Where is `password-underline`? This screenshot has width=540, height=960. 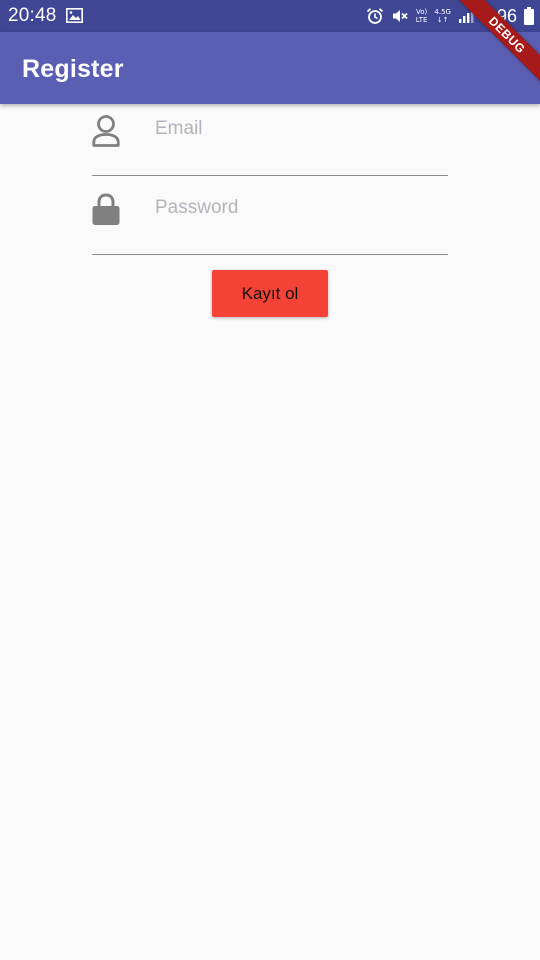 password-underline is located at coordinates (270, 254).